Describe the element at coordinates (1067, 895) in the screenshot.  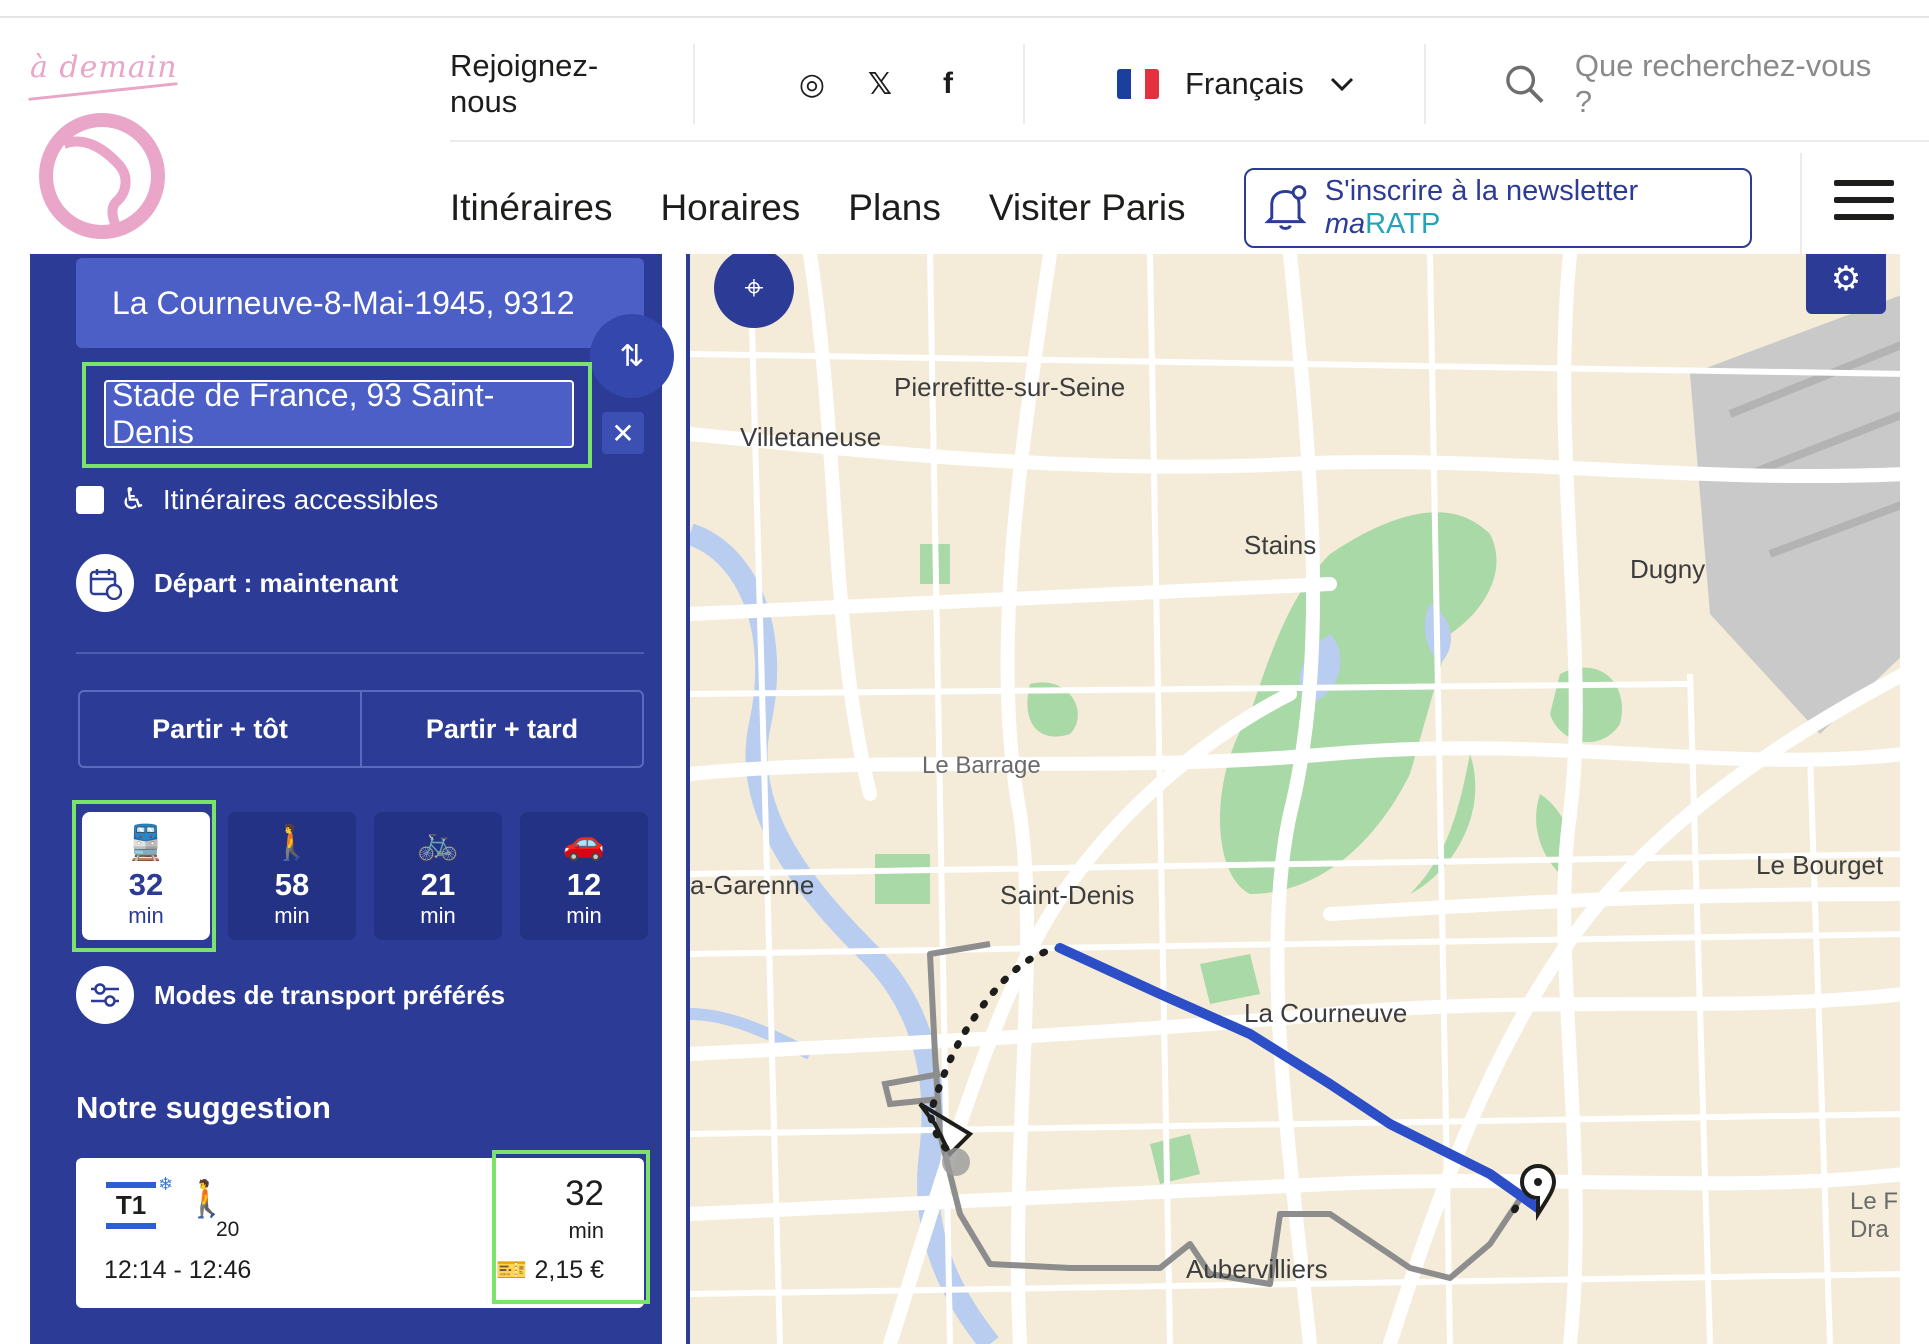
I see `map-label-saint-denis: Saint-Denis` at that location.